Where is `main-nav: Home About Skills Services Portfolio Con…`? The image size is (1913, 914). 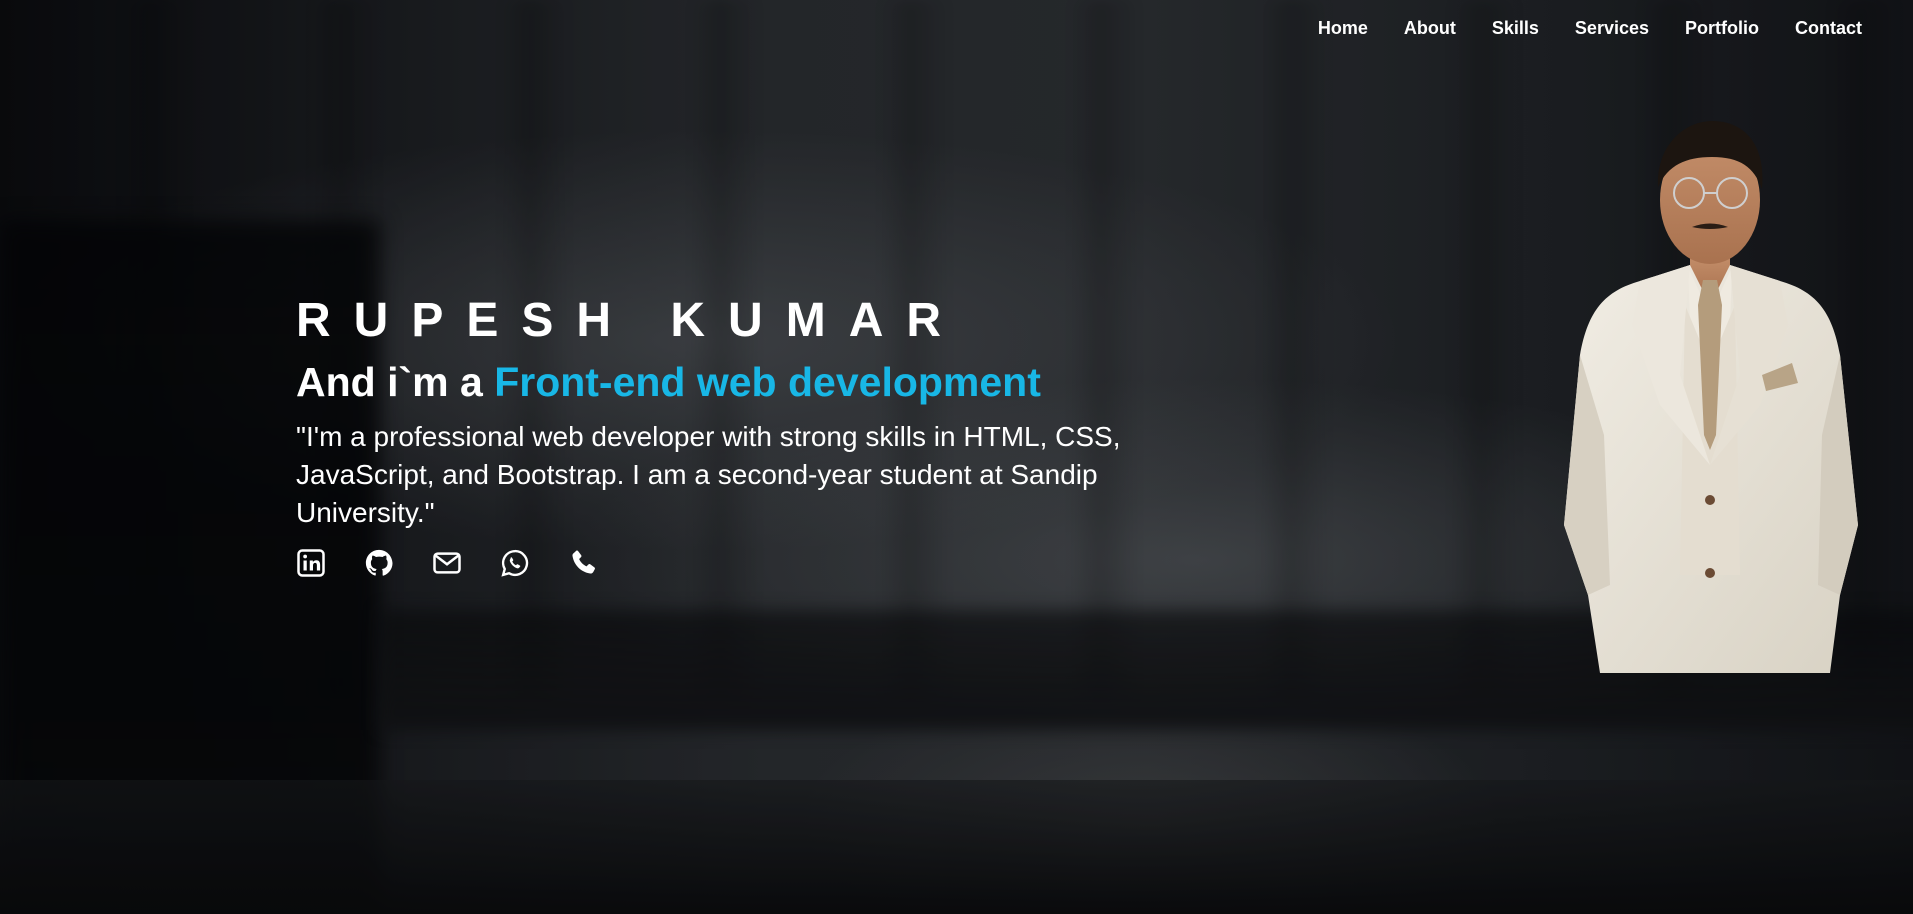
main-nav: Home About Skills Services Portfolio Con… is located at coordinates (1590, 28).